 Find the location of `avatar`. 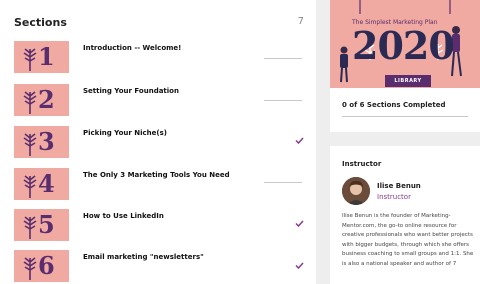

avatar is located at coordinates (356, 191).